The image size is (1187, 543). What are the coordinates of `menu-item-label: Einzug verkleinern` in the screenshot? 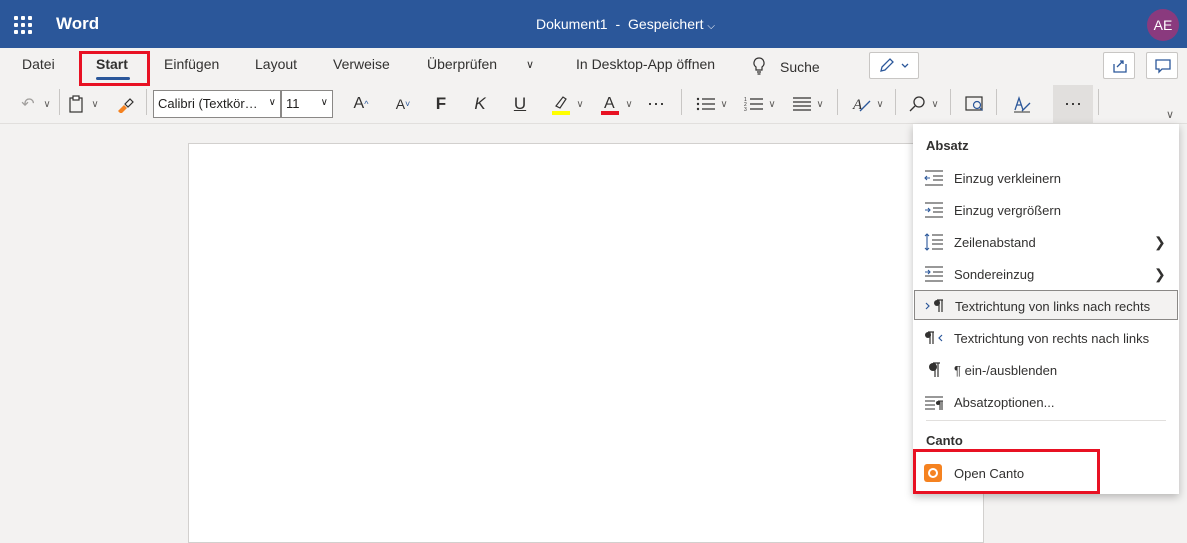 It's located at (1007, 178).